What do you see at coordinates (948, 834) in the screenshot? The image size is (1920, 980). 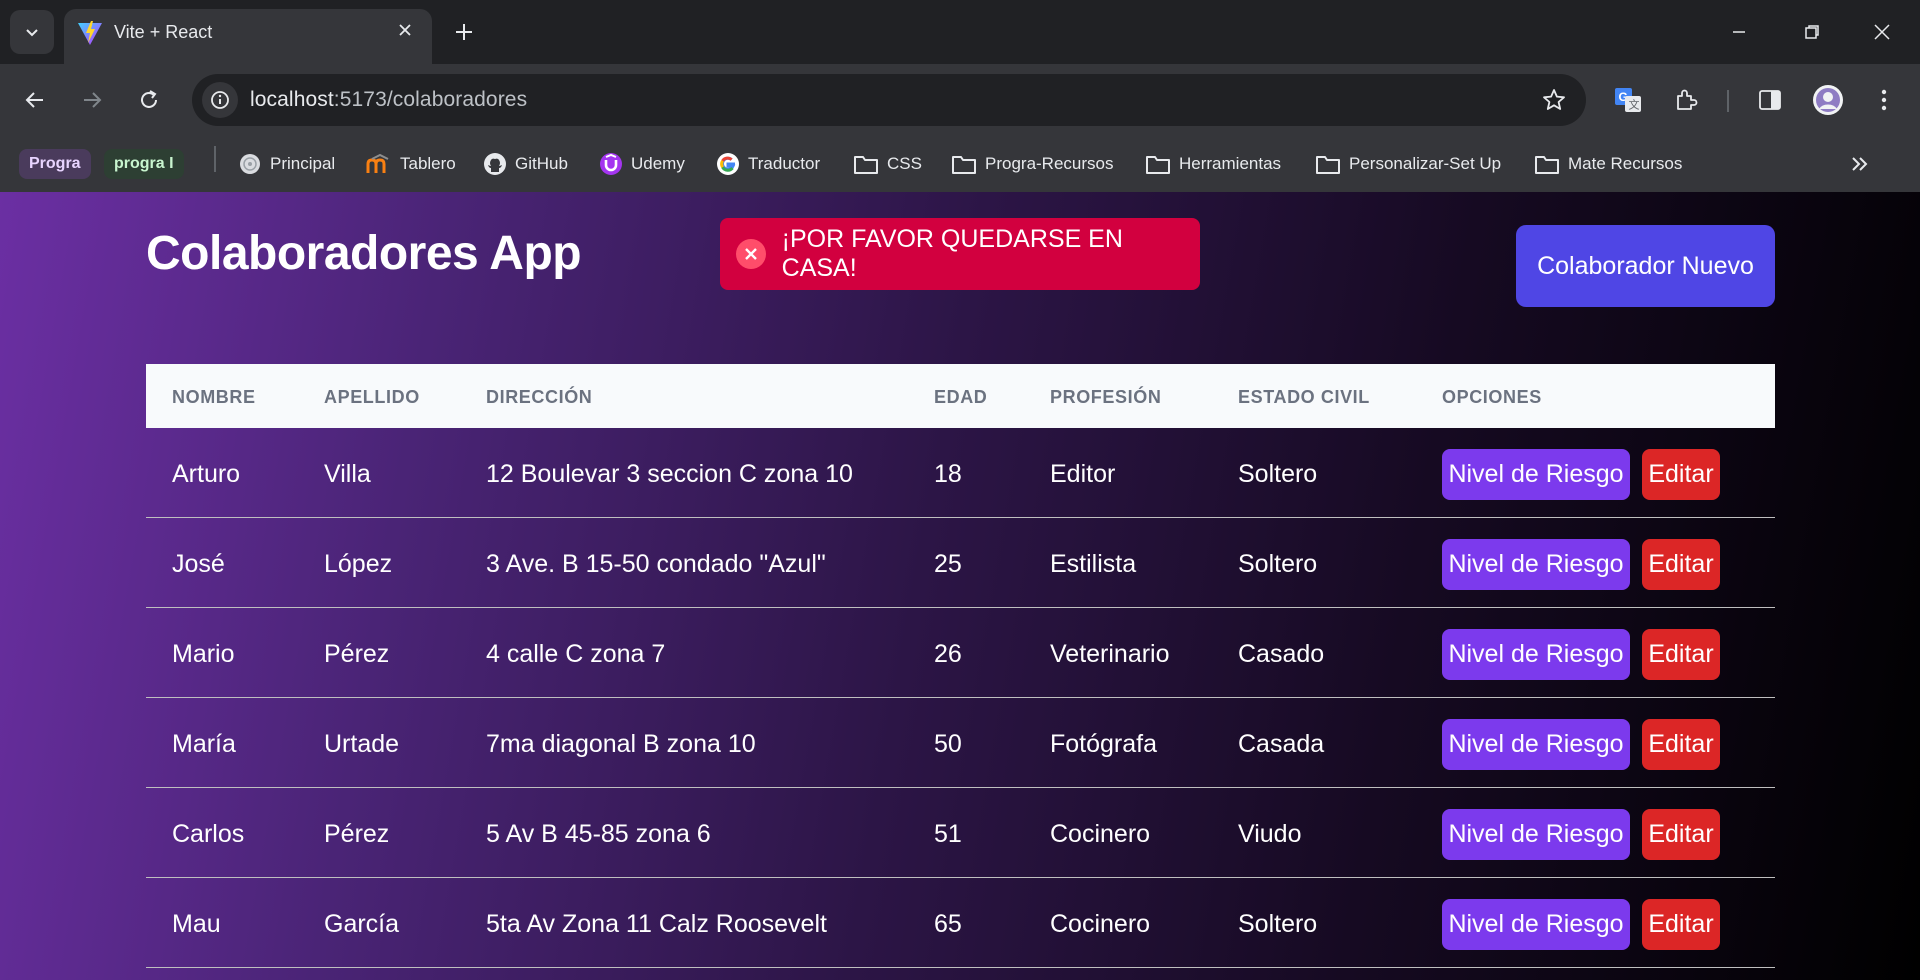 I see `cell-edad: 51` at bounding box center [948, 834].